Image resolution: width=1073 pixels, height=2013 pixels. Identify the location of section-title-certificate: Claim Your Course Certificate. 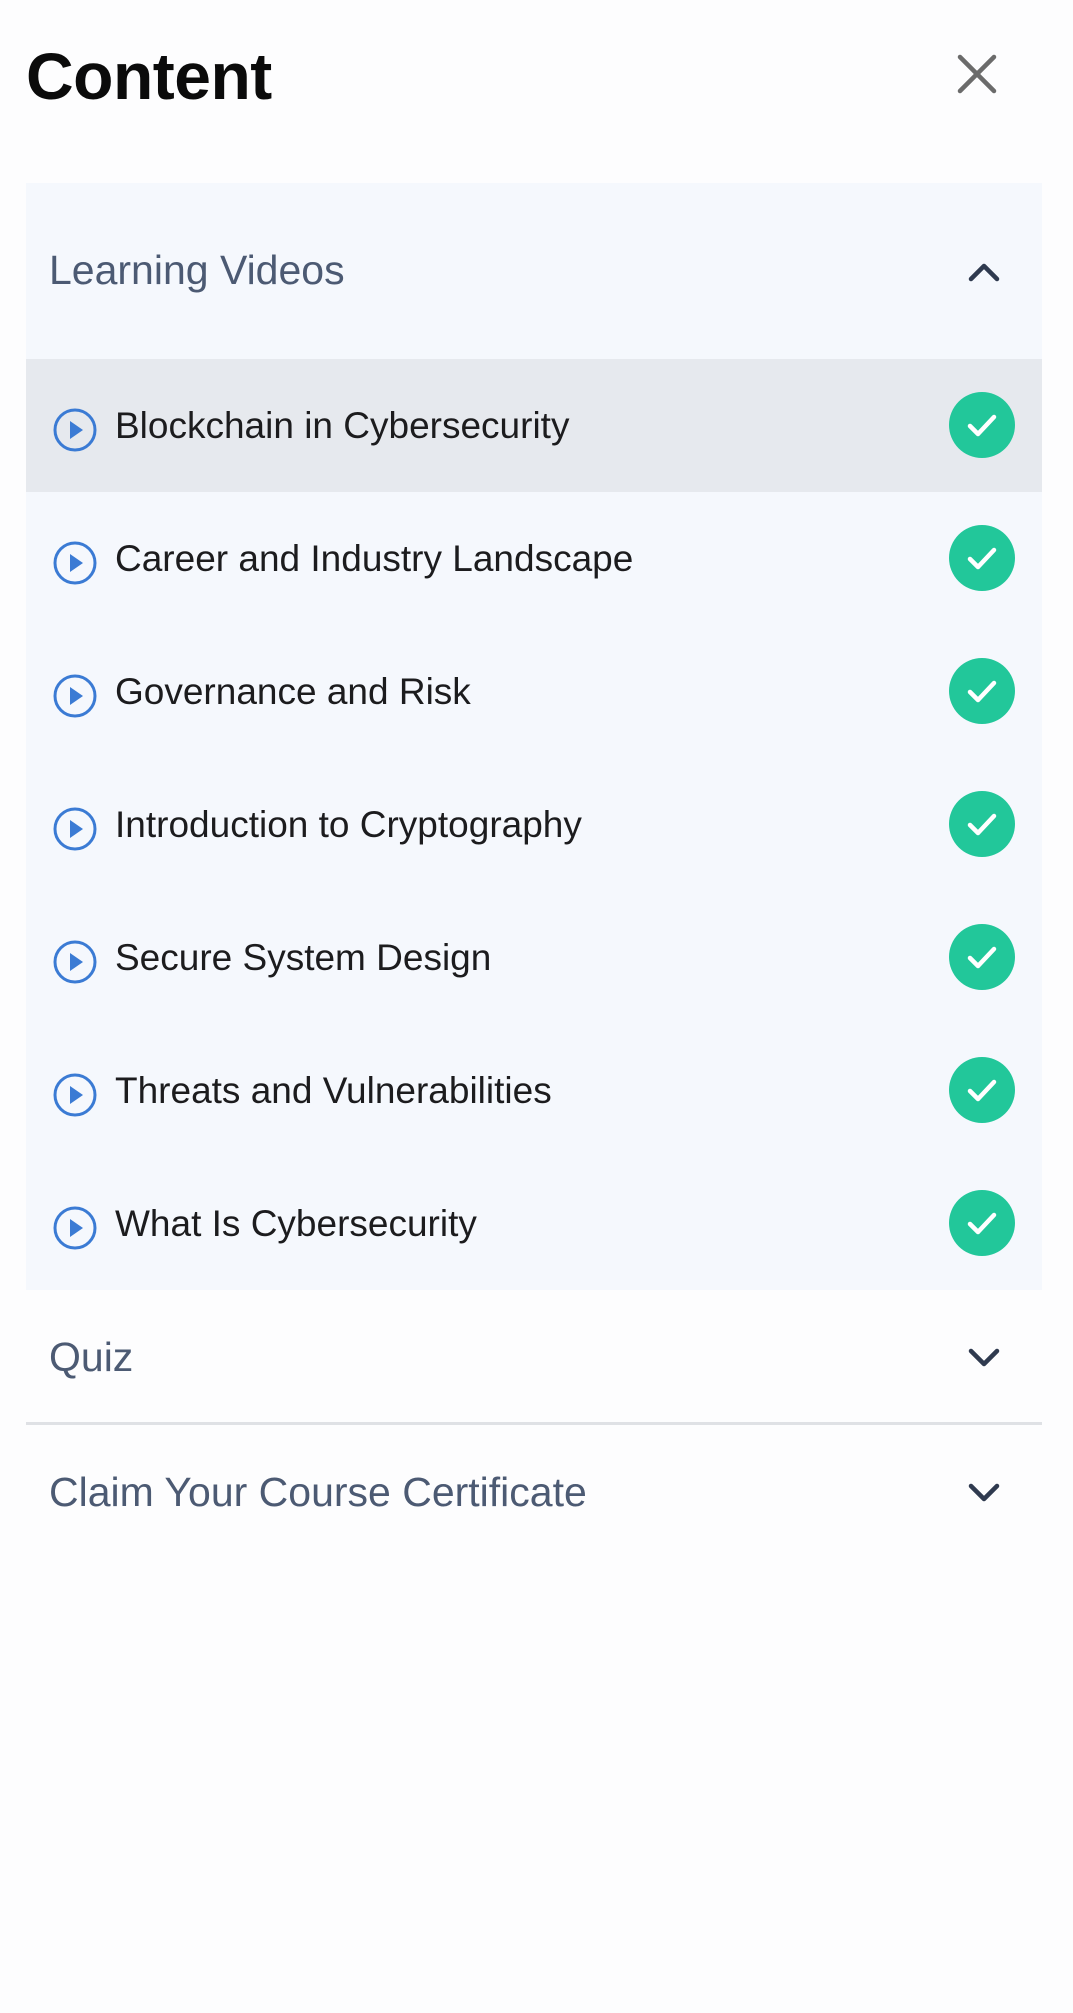
(318, 1492).